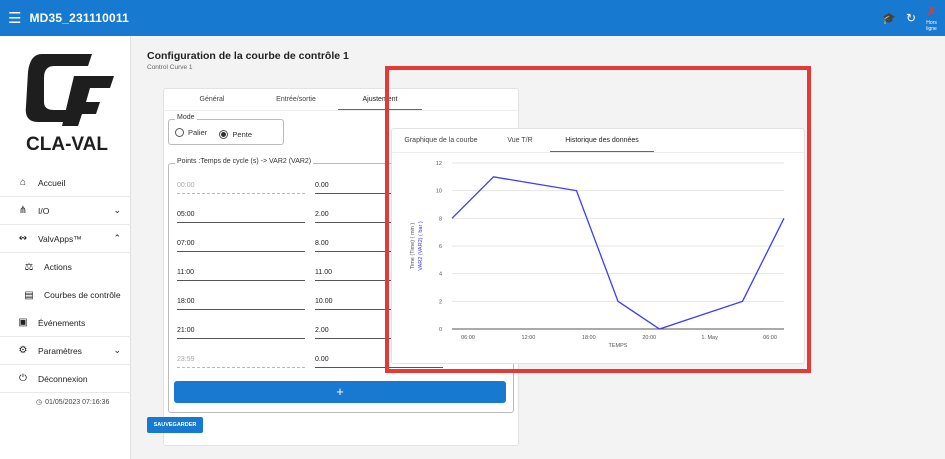 This screenshot has width=945, height=459. What do you see at coordinates (413, 246) in the screenshot?
I see `y-axis-label-1: Time (Time) ( min )` at bounding box center [413, 246].